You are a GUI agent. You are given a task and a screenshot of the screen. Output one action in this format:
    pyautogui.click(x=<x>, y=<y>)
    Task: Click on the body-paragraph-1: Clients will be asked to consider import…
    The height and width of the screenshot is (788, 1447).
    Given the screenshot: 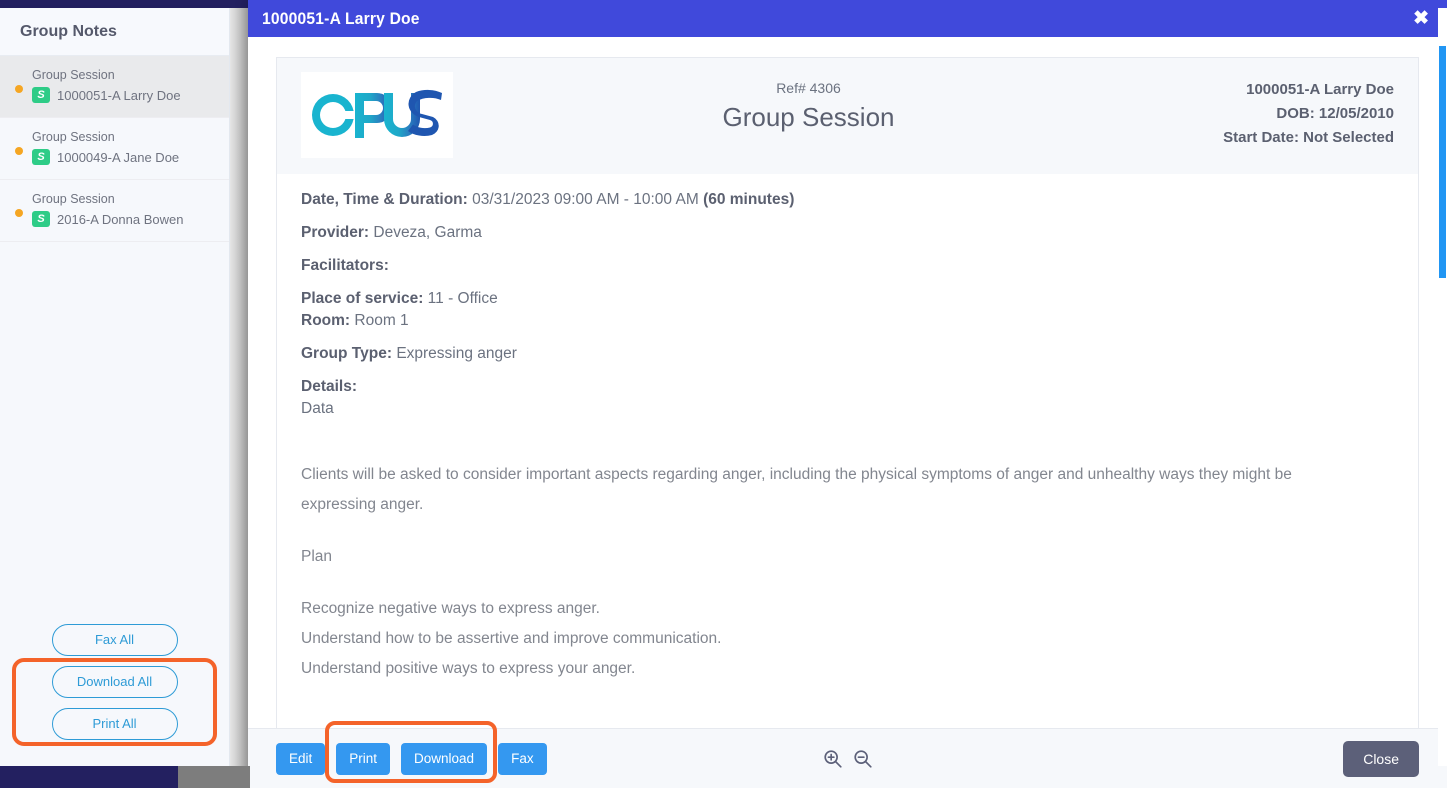 What is the action you would take?
    pyautogui.click(x=796, y=489)
    